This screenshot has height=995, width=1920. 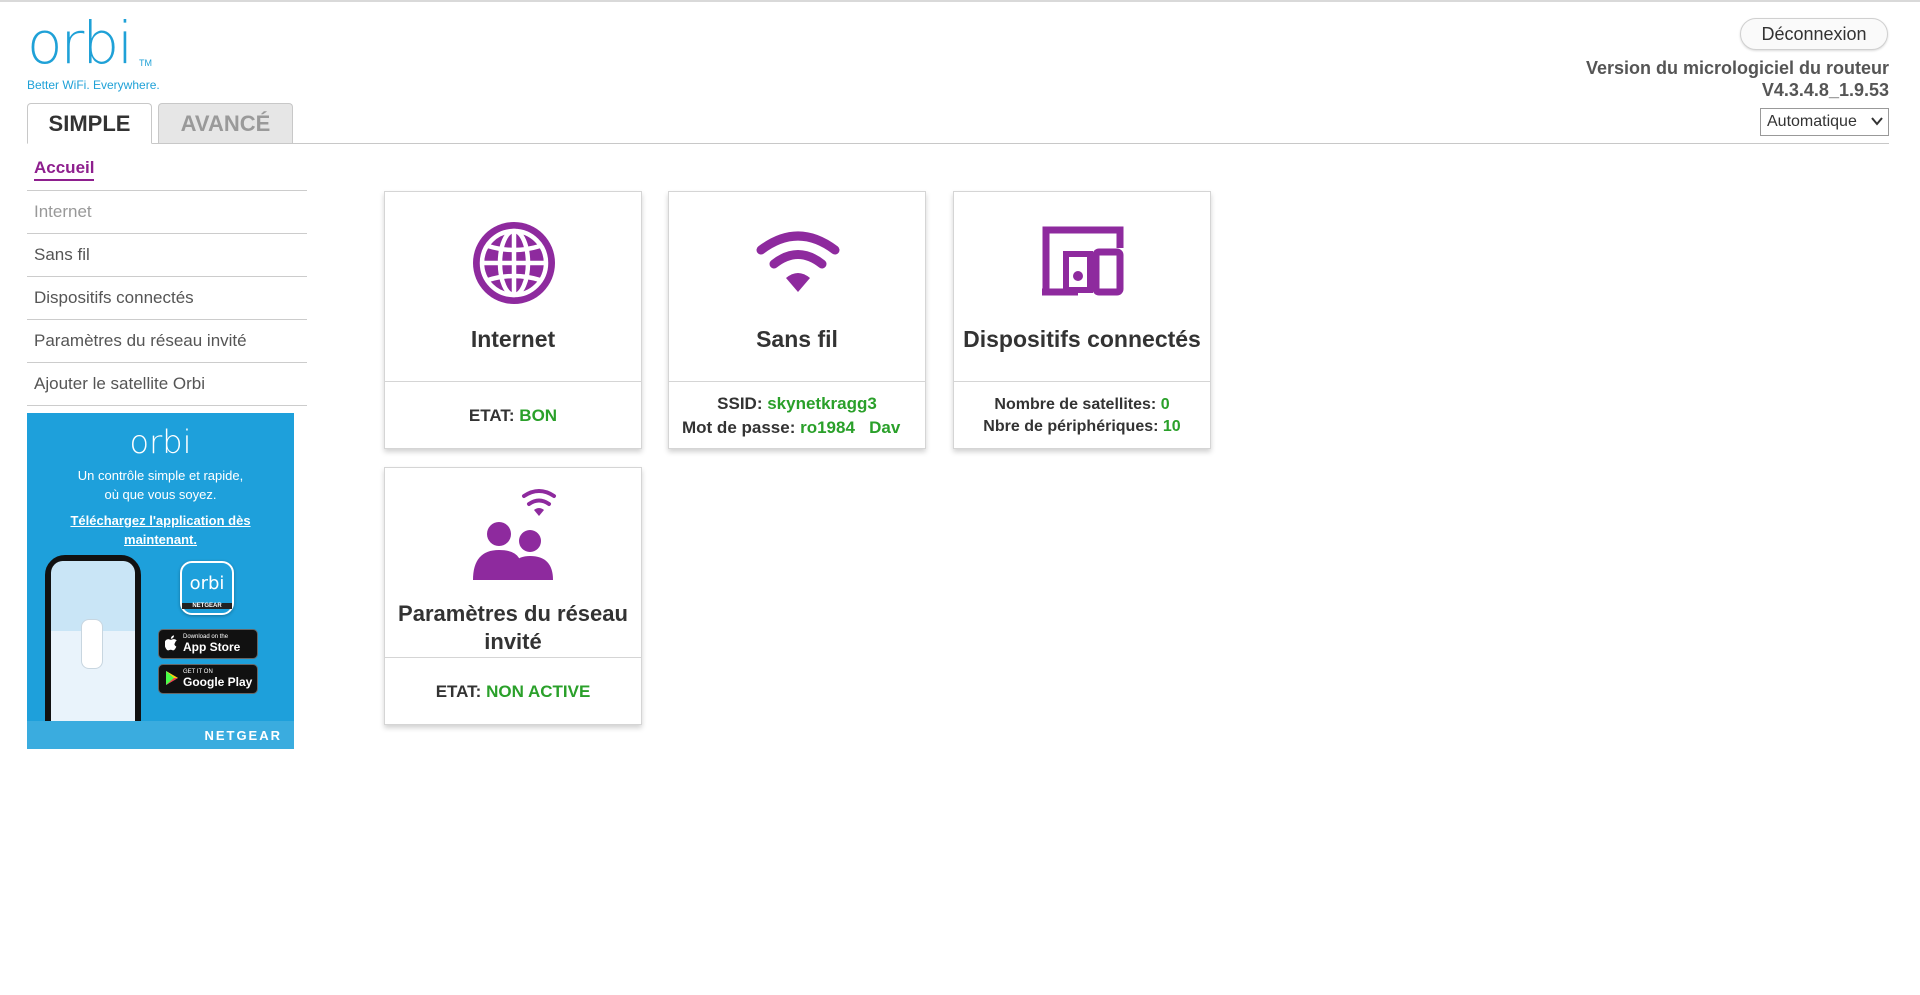 What do you see at coordinates (514, 533) in the screenshot?
I see `guest-network-icon` at bounding box center [514, 533].